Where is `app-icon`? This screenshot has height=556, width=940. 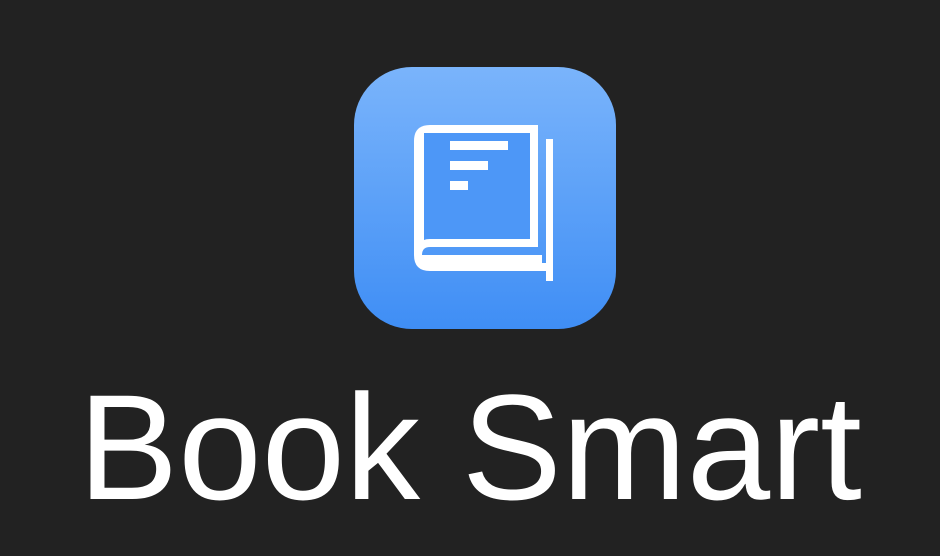
app-icon is located at coordinates (485, 198).